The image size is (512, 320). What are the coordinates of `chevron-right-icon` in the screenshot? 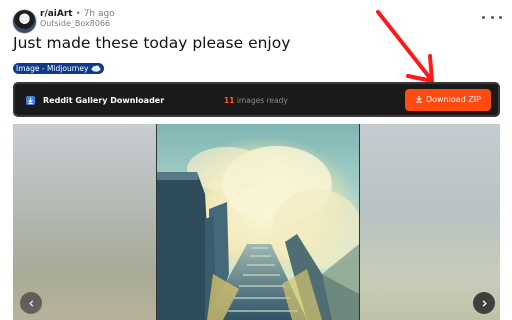 It's located at (484, 303).